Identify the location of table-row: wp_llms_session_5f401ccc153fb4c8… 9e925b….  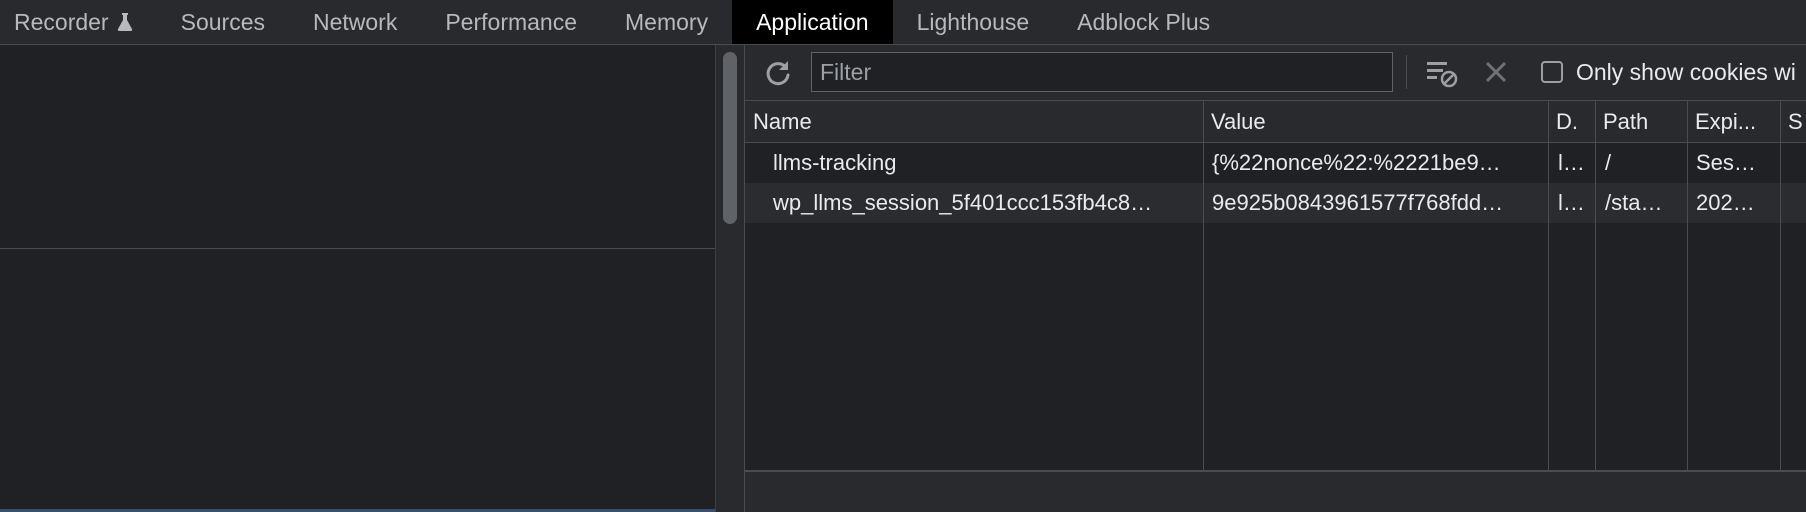
(1275, 203).